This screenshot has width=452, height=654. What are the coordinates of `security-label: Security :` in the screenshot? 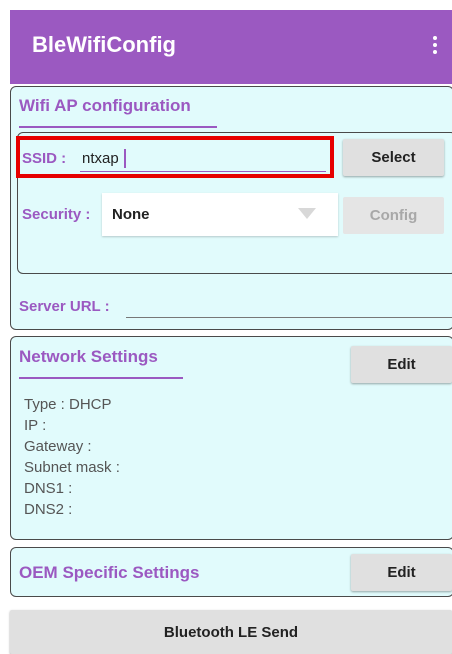 It's located at (56, 214).